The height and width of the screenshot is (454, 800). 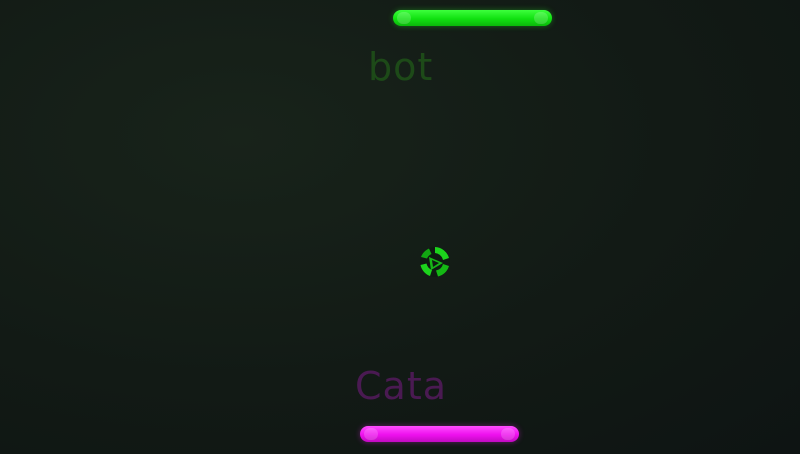 What do you see at coordinates (439, 434) in the screenshot?
I see `bottom-paddle` at bounding box center [439, 434].